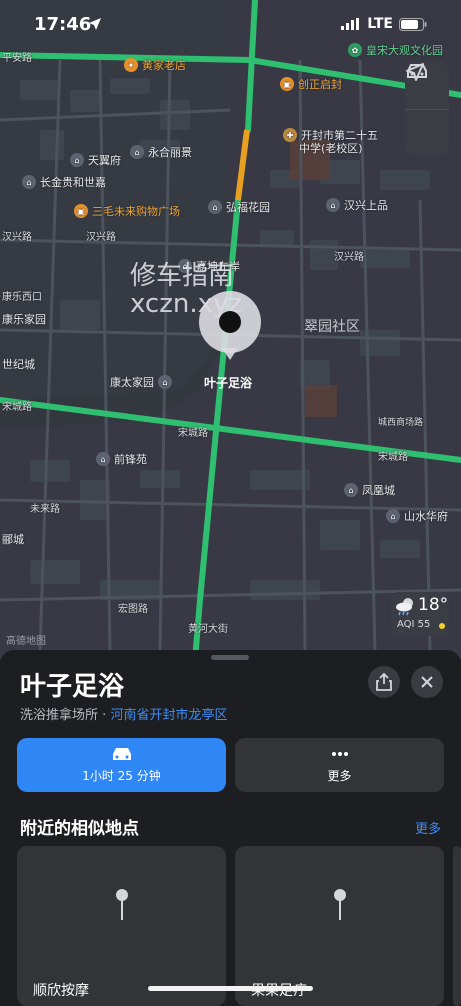 This screenshot has height=1006, width=461. Describe the element at coordinates (72, 687) in the screenshot. I see `place-title: 叶子足浴` at that location.